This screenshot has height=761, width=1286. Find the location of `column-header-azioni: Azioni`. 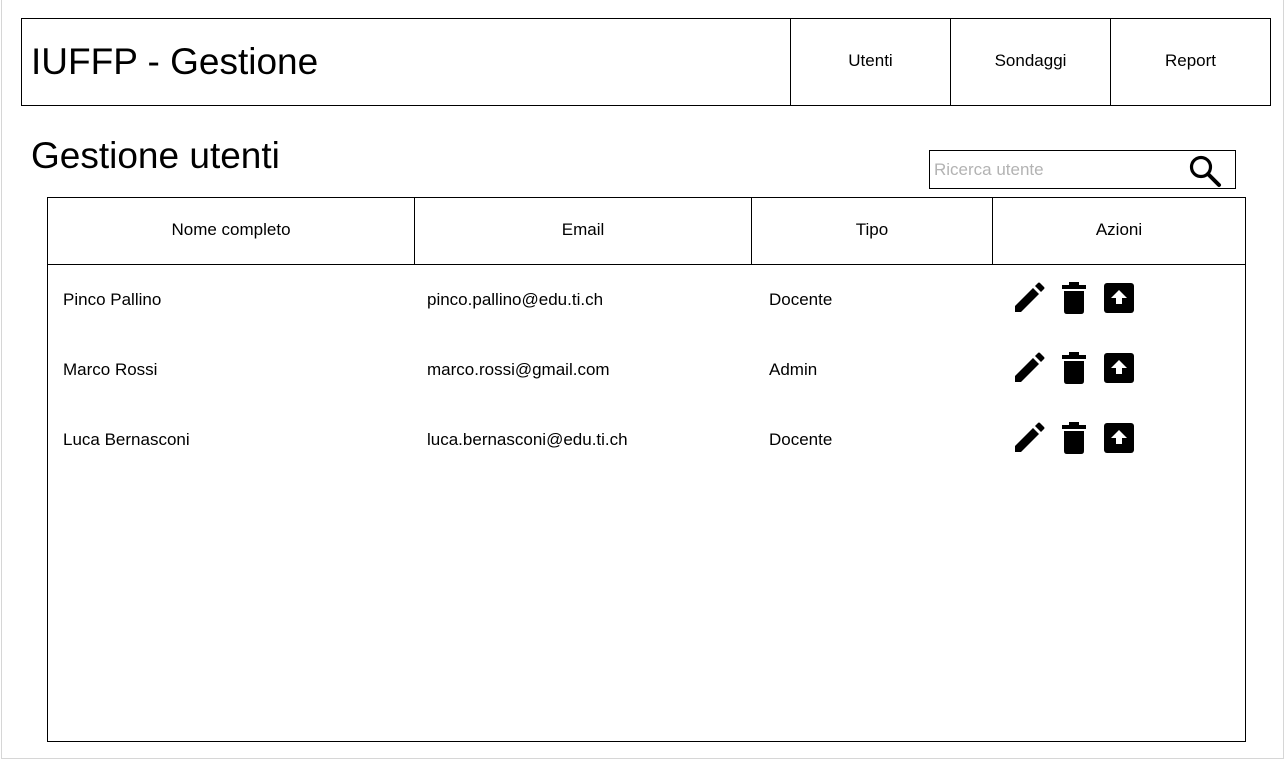

column-header-azioni: Azioni is located at coordinates (1119, 229).